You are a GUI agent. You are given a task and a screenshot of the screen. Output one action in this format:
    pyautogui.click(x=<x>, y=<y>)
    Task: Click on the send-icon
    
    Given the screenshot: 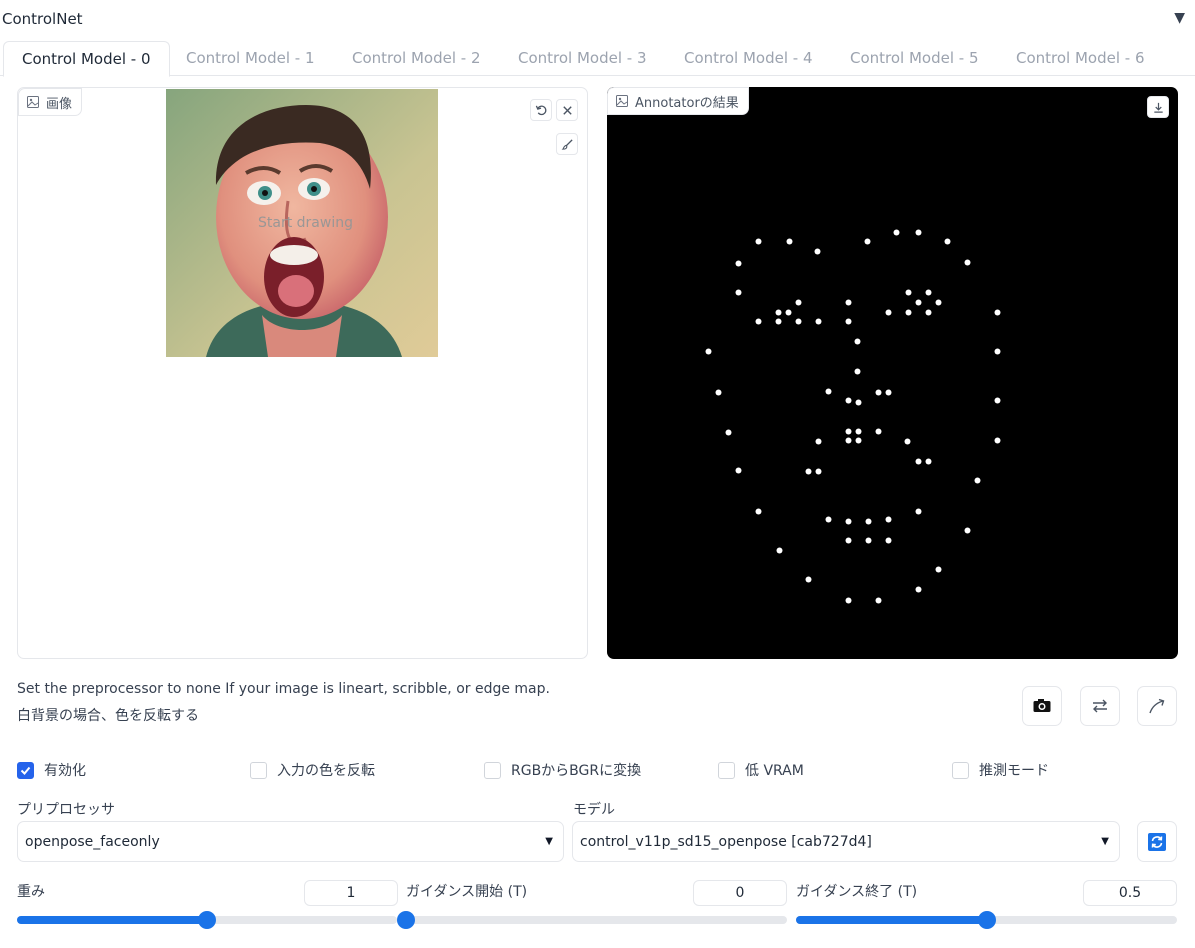 What is the action you would take?
    pyautogui.click(x=1157, y=706)
    